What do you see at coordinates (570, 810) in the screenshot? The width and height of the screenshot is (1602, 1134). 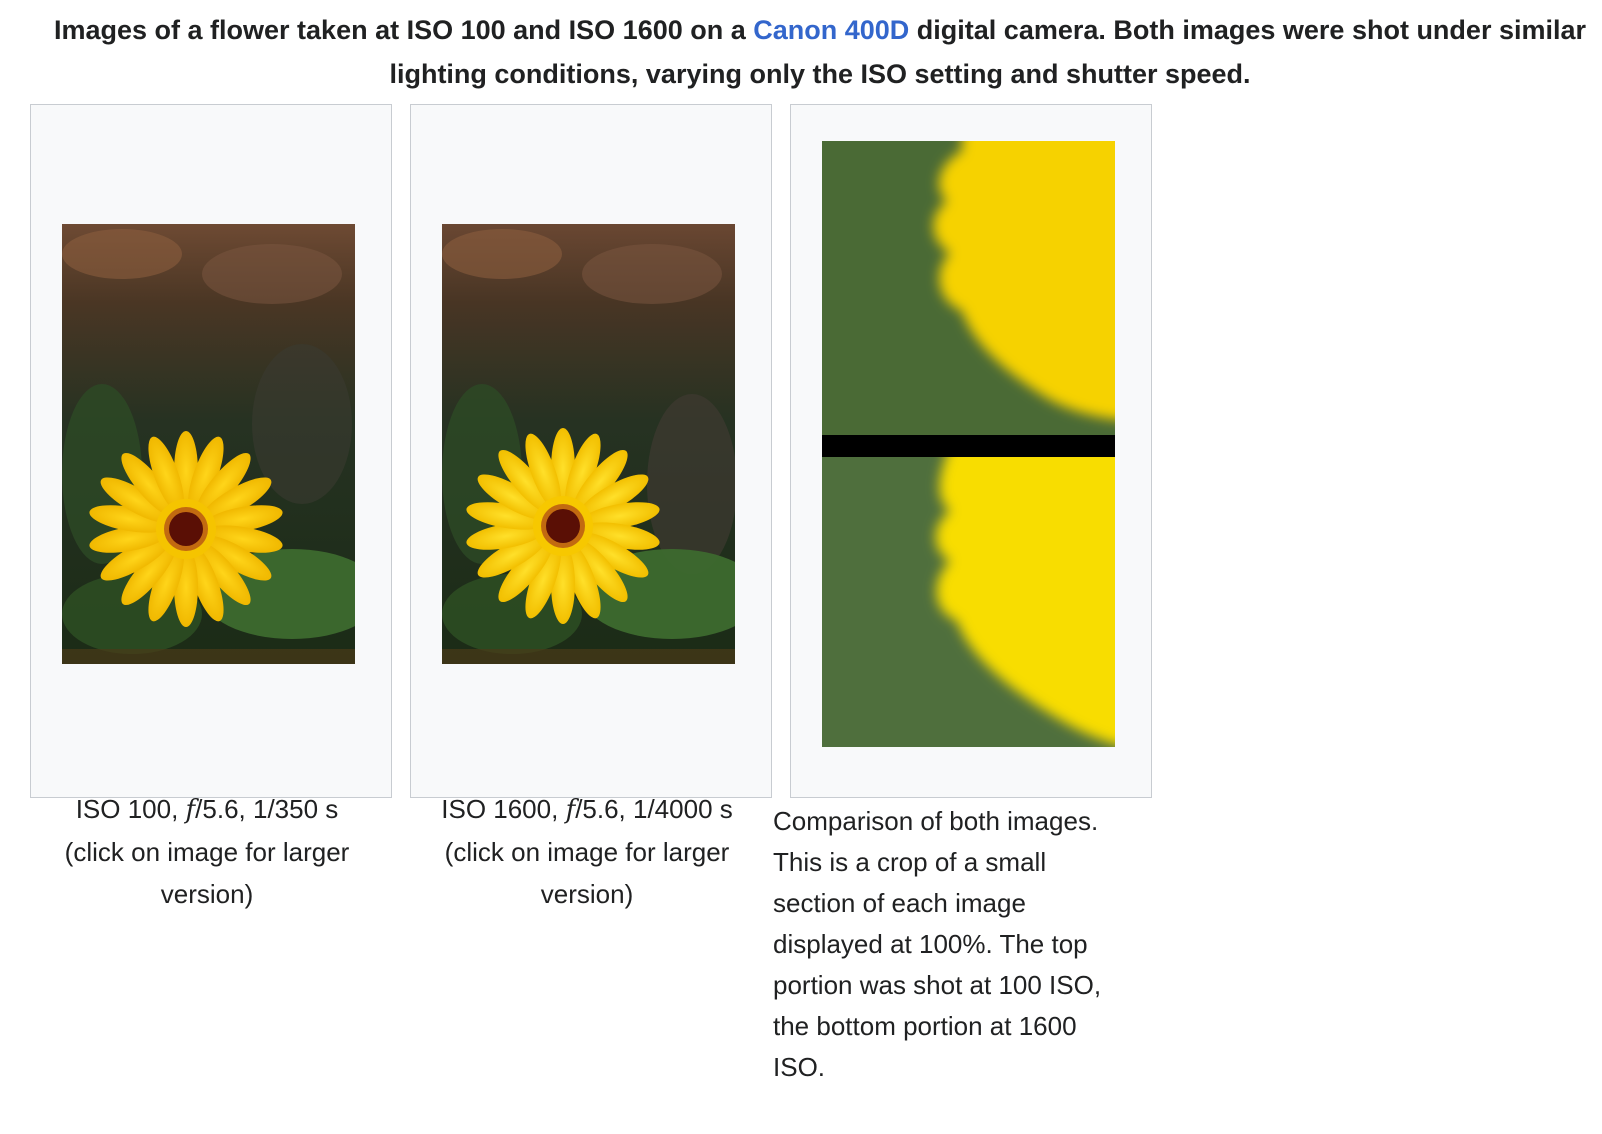 I see `caption-iso-1600-f: f` at bounding box center [570, 810].